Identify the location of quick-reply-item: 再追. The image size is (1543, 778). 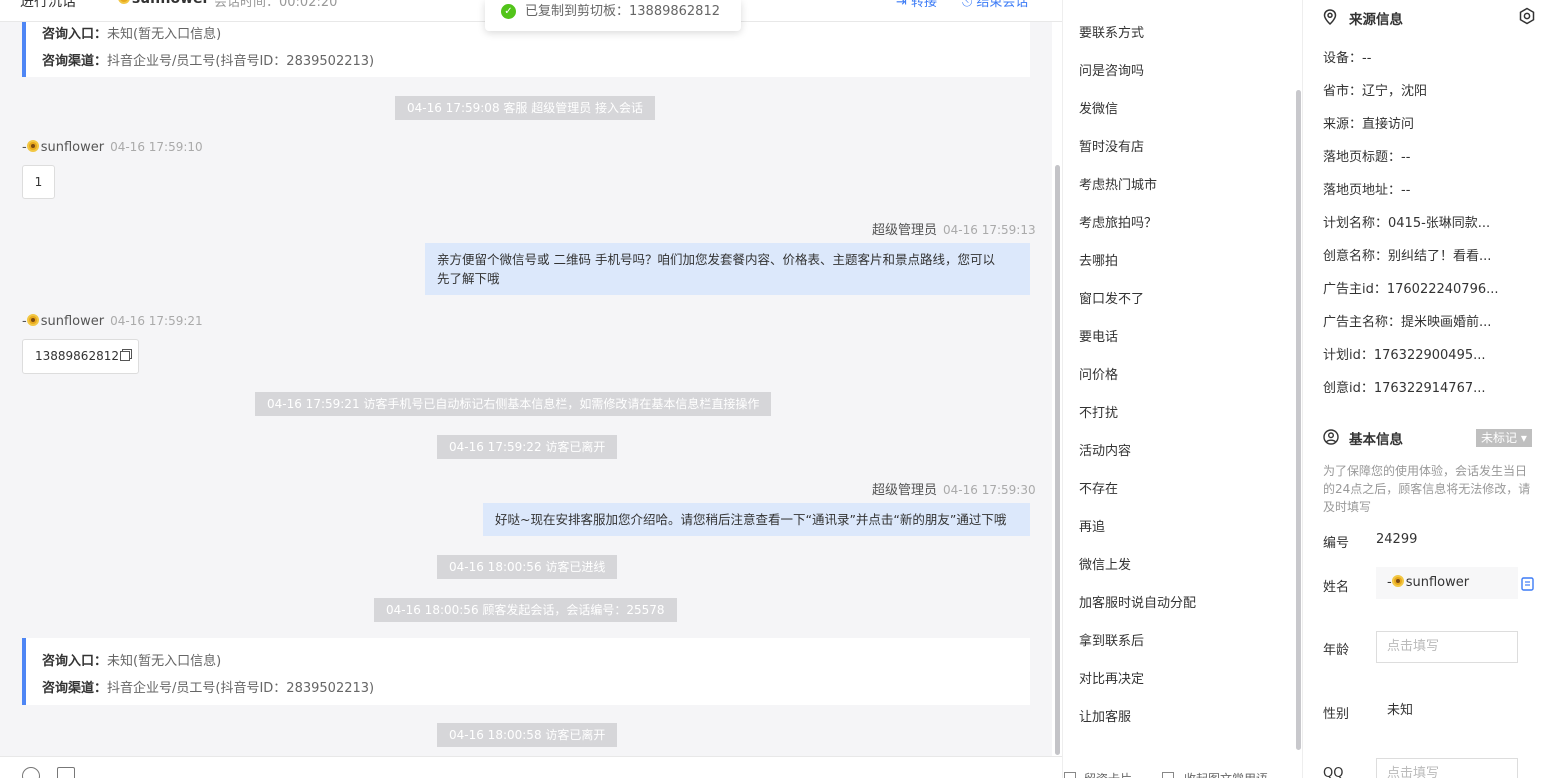
(1092, 525).